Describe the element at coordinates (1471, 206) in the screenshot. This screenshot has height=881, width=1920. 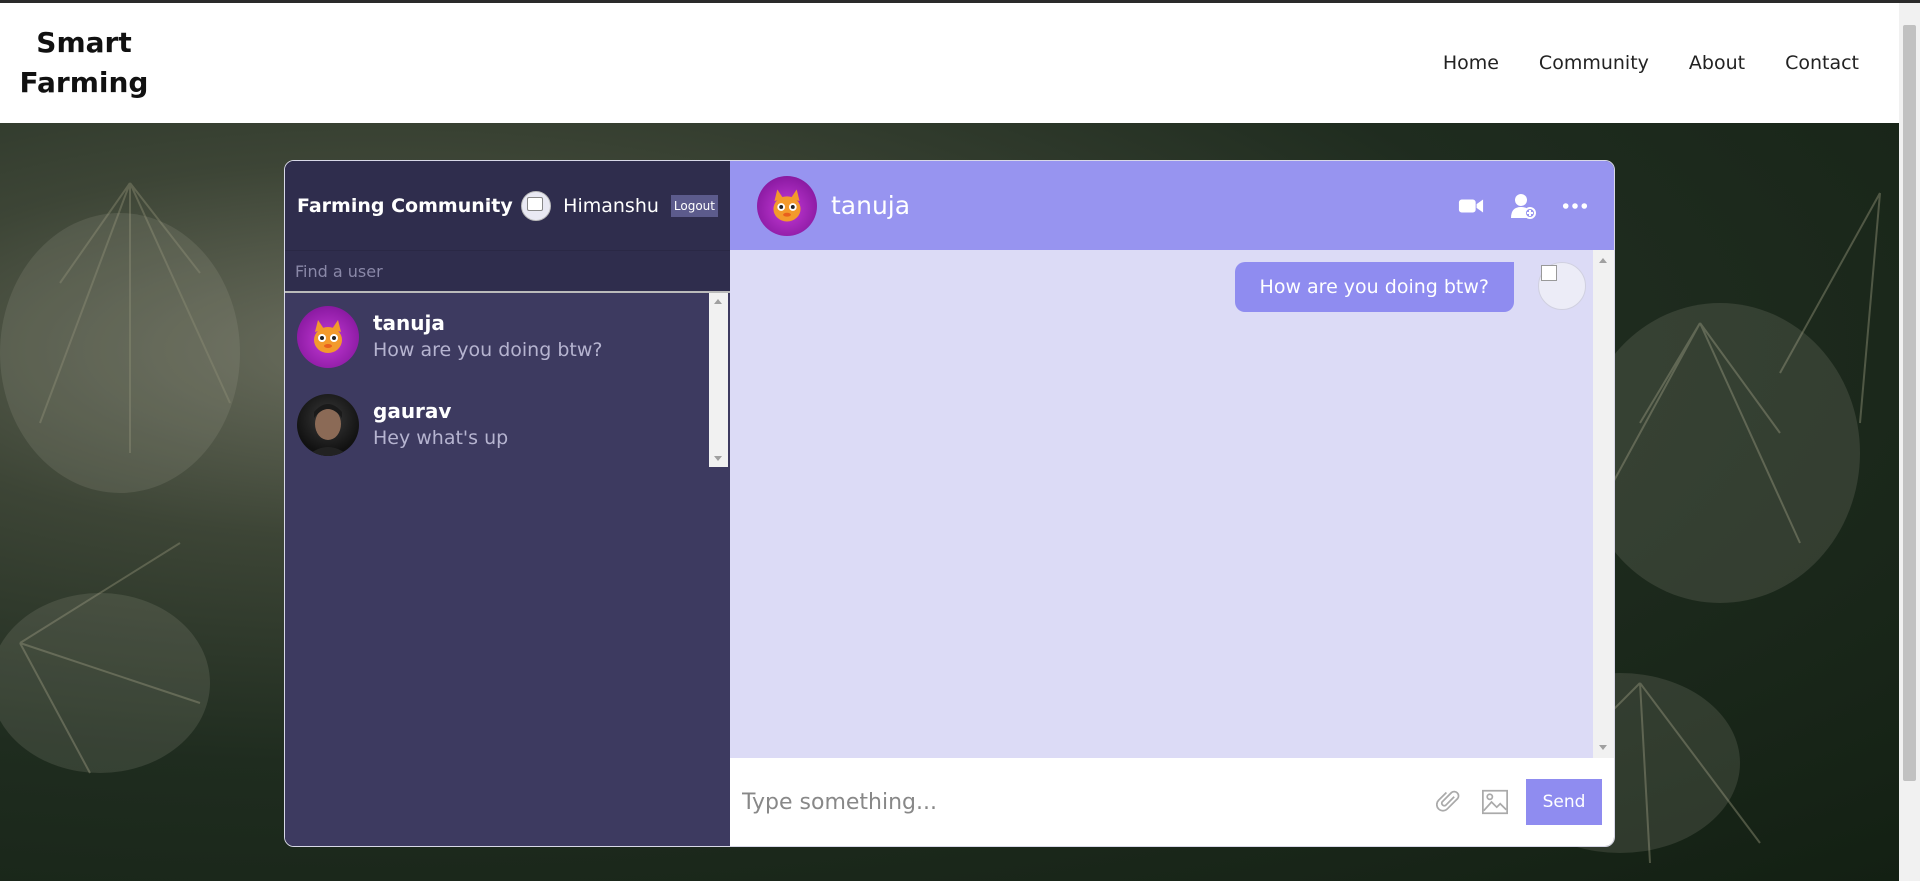
I see `video-camera-icon` at that location.